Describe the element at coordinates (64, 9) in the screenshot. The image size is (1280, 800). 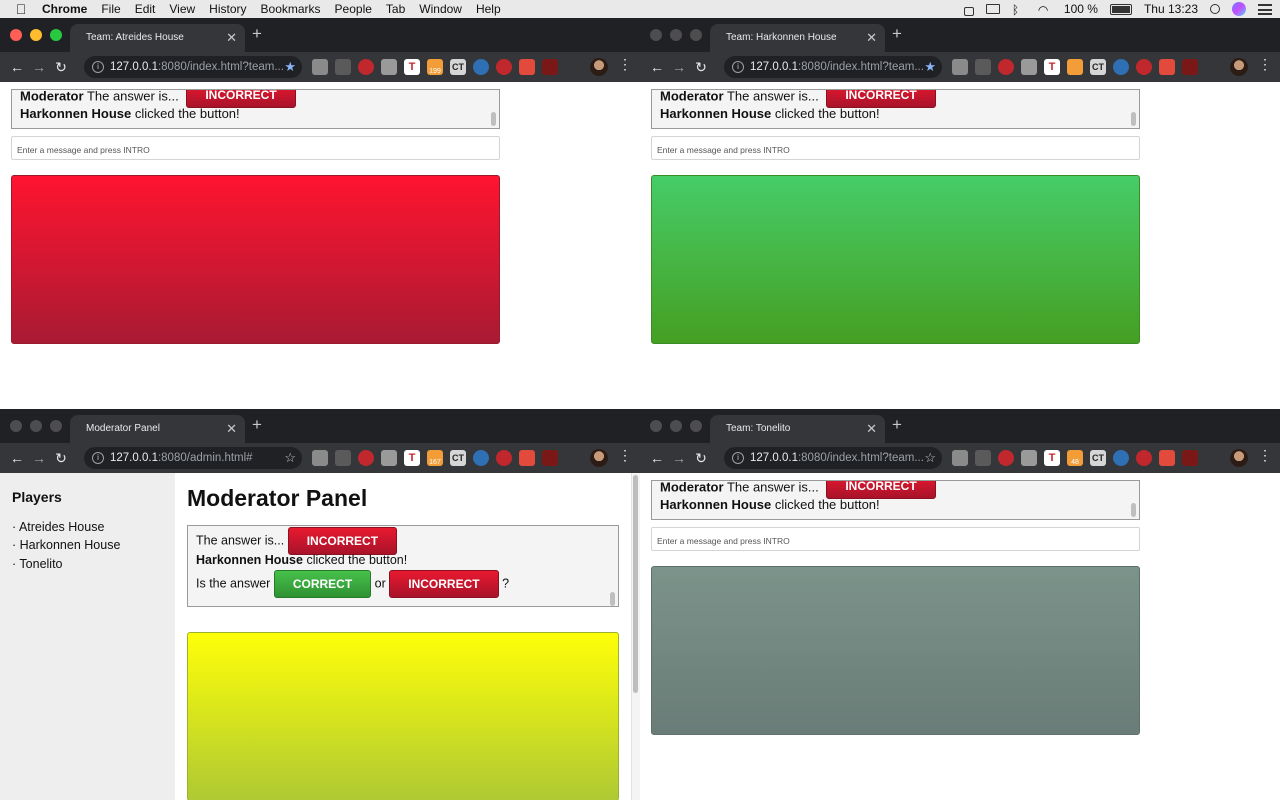
I see `menu-app-name: Chrome` at that location.